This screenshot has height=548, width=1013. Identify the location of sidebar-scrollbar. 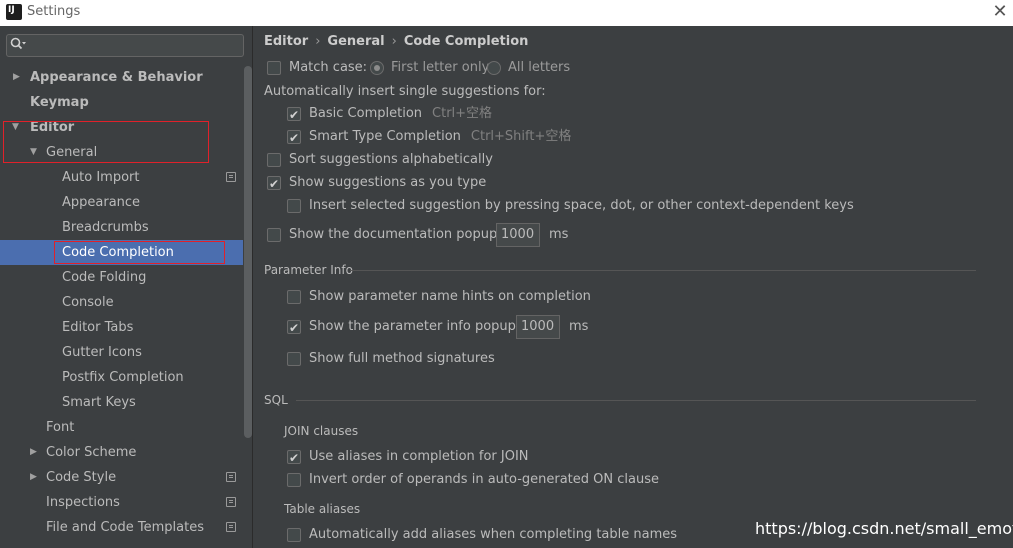
(248, 252).